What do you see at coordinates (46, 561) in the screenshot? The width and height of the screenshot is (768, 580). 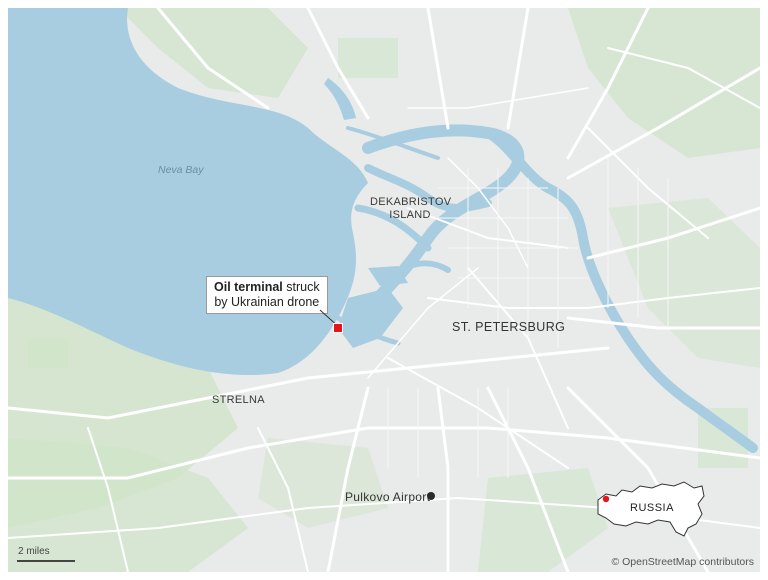 I see `scale-bar` at bounding box center [46, 561].